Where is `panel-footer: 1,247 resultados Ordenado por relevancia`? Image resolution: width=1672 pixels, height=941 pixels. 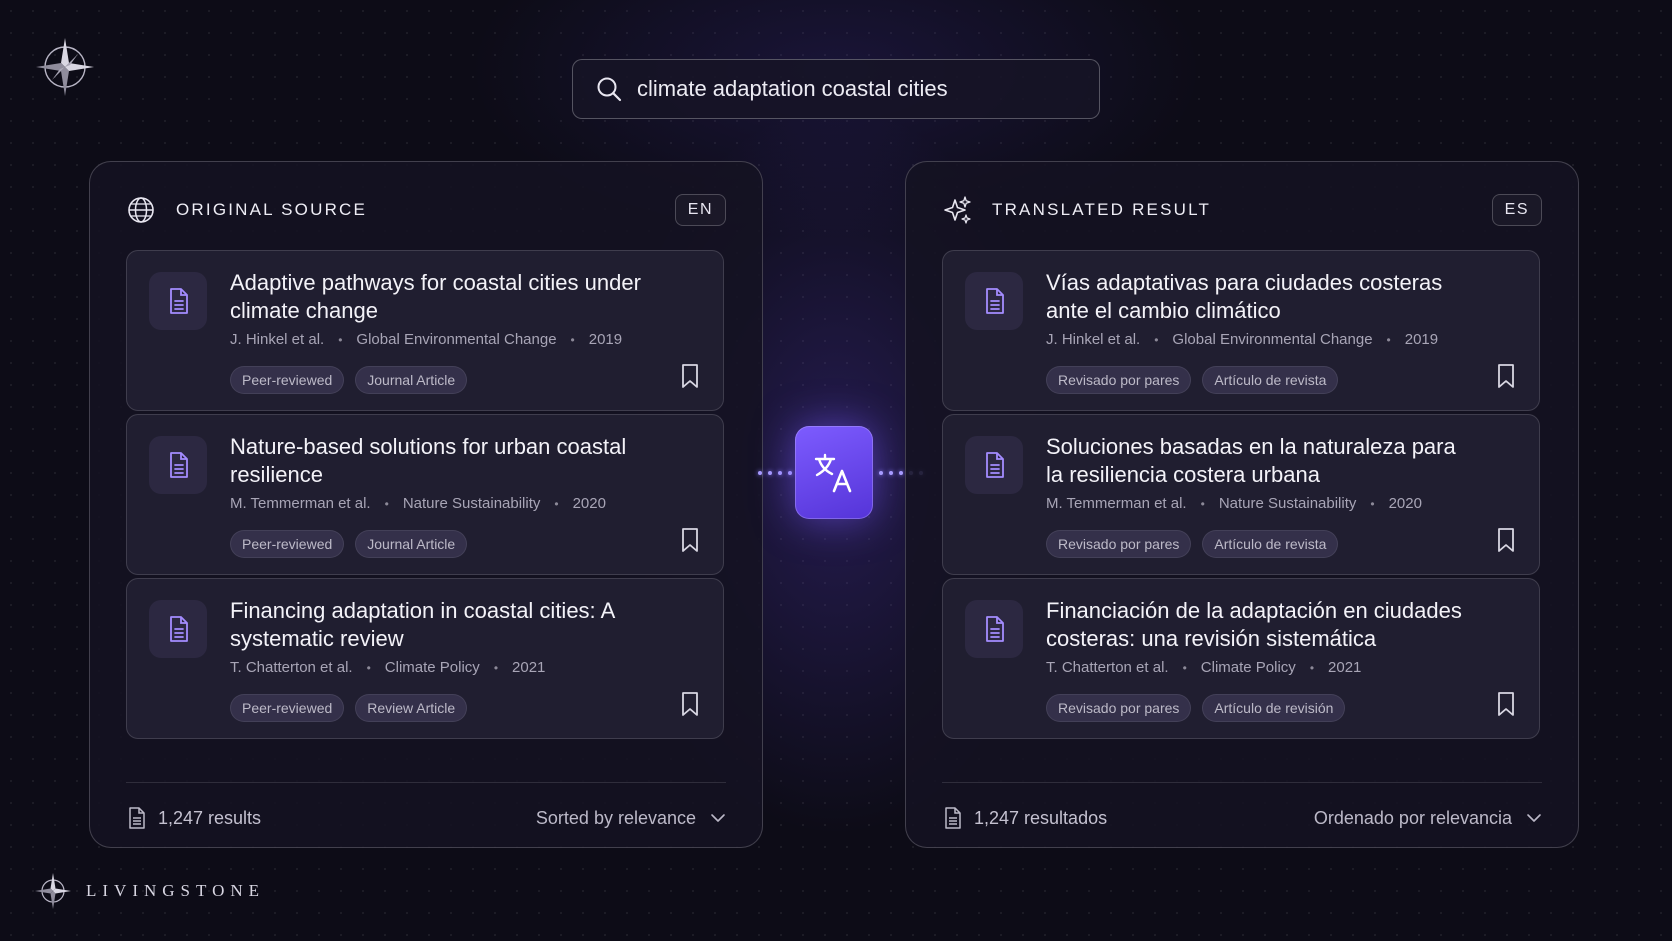 panel-footer: 1,247 resultados Ordenado por relevancia is located at coordinates (1242, 818).